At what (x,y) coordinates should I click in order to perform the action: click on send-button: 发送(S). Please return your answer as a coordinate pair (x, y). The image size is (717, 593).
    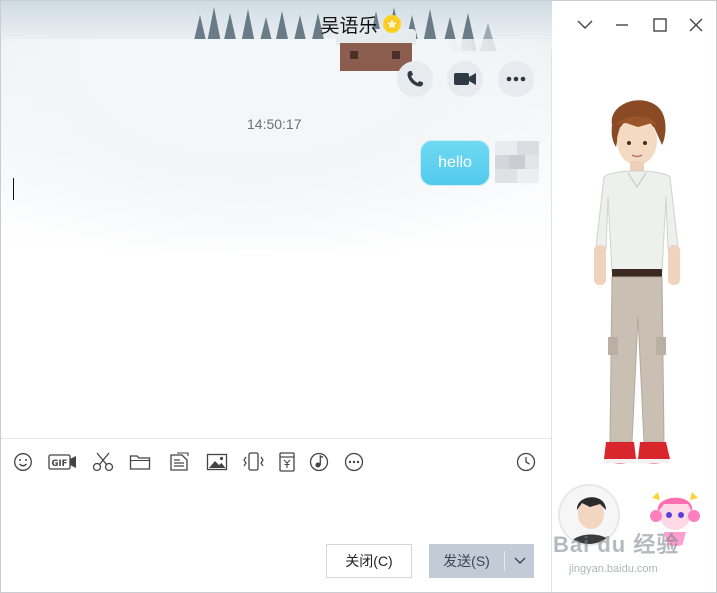
    Looking at the image, I should click on (481, 561).